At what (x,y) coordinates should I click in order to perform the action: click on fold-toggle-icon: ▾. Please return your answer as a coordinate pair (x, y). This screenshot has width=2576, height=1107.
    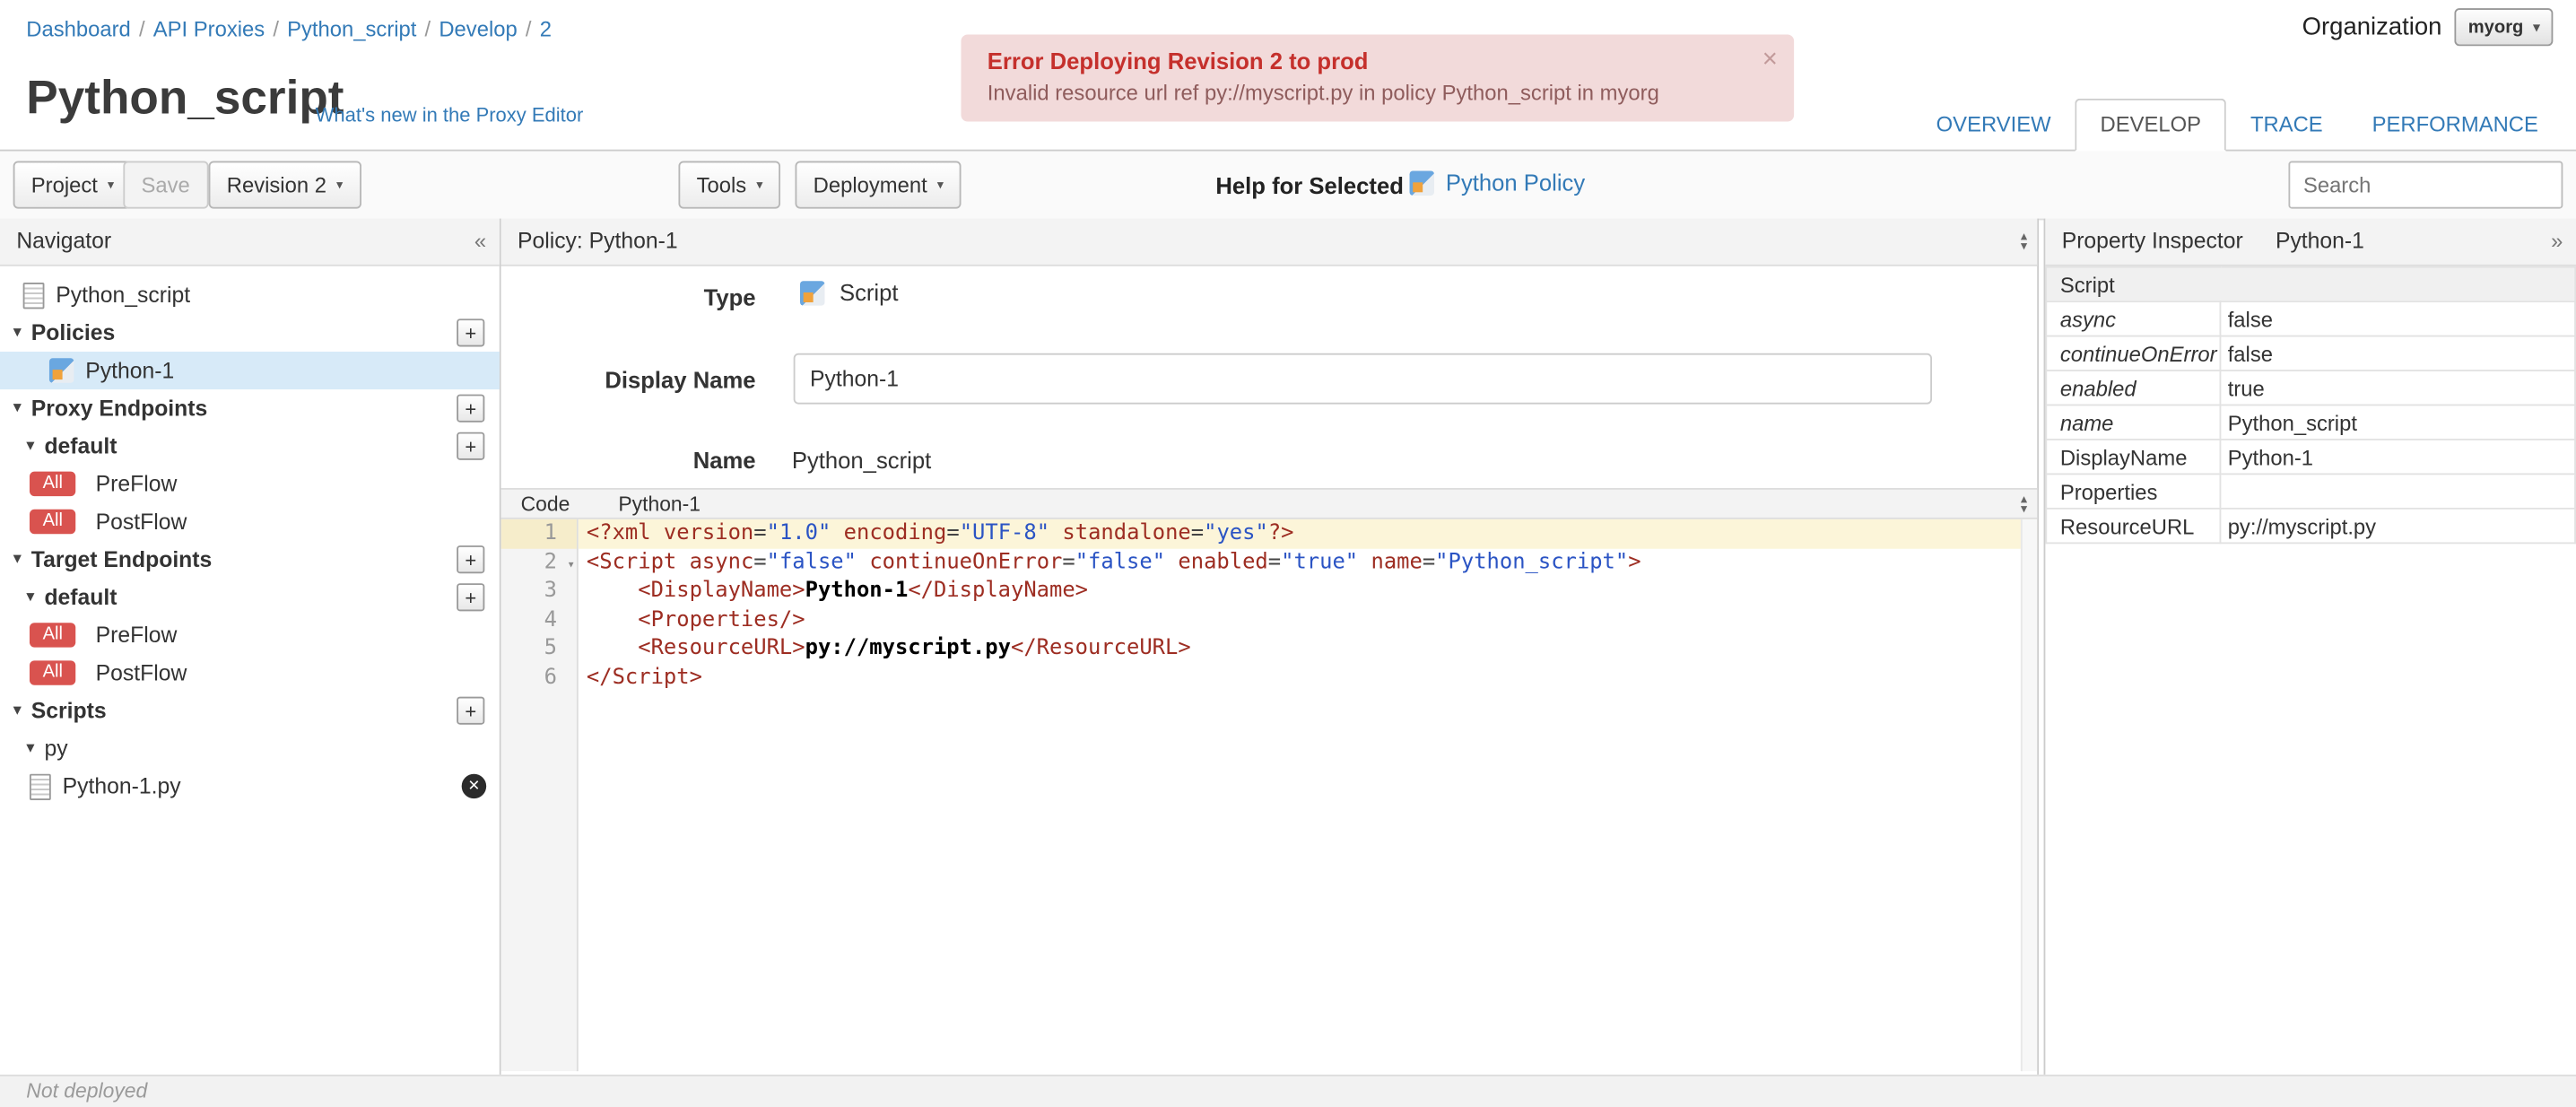
    Looking at the image, I should click on (571, 564).